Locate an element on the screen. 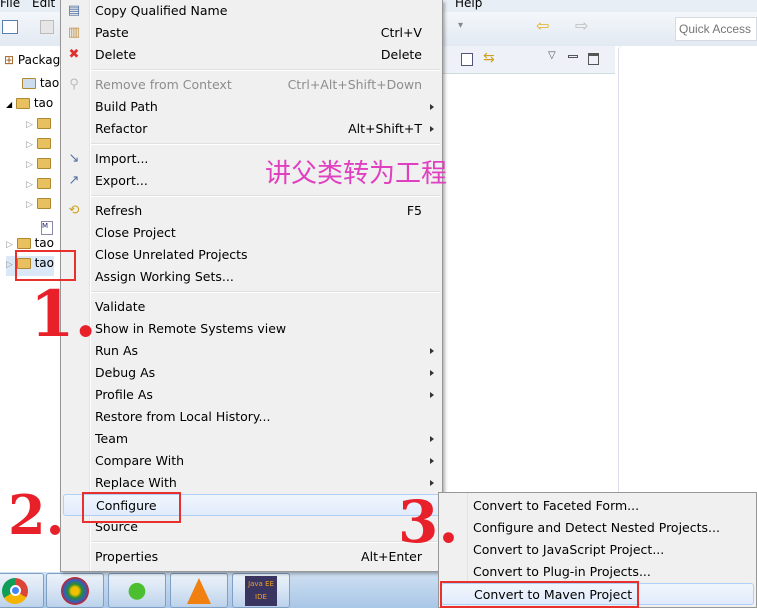  quick-access-input is located at coordinates (716, 29).